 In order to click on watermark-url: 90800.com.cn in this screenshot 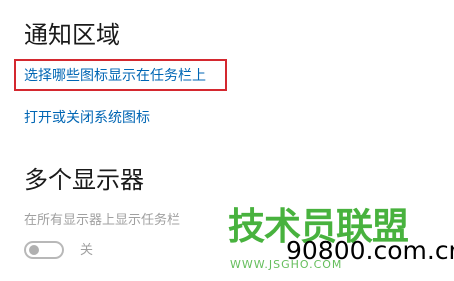, I will do `click(370, 250)`.